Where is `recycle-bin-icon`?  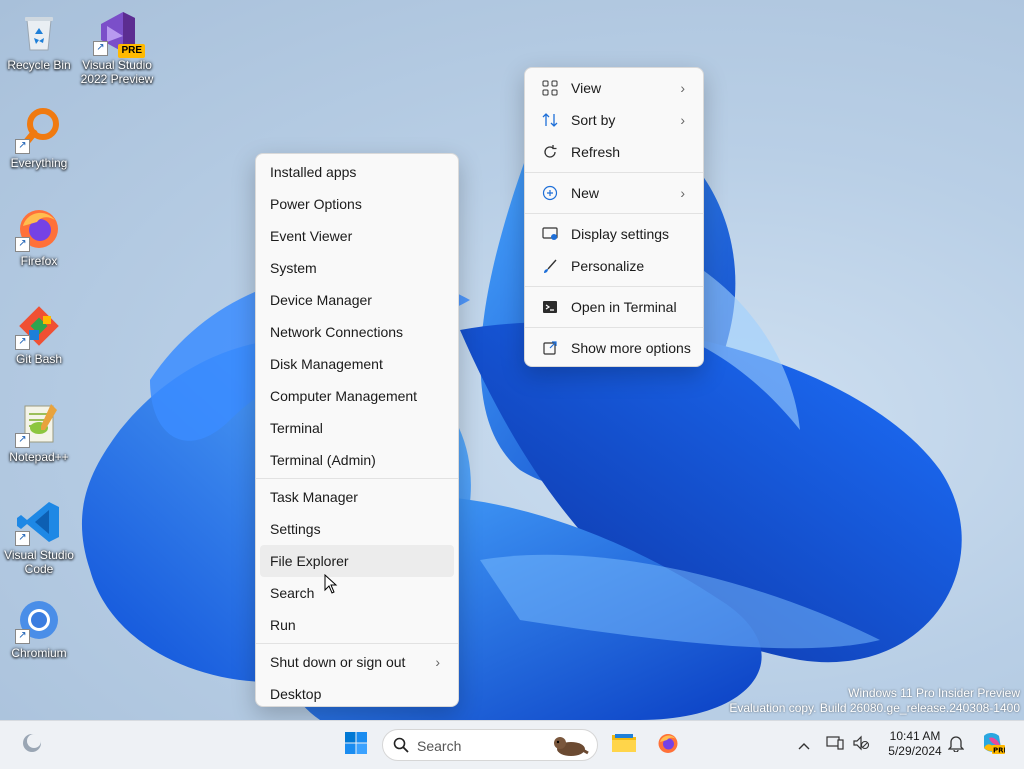
recycle-bin-icon is located at coordinates (39, 32).